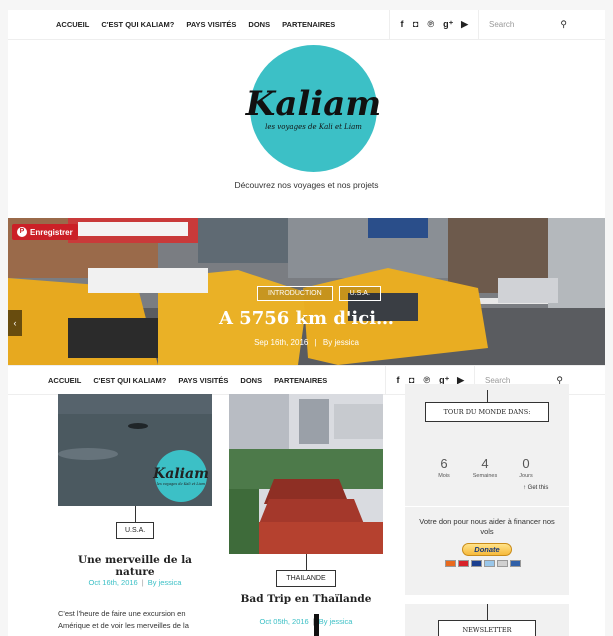 Image resolution: width=613 pixels, height=636 pixels. I want to click on countdown-weeks-value: 4, so click(485, 463).